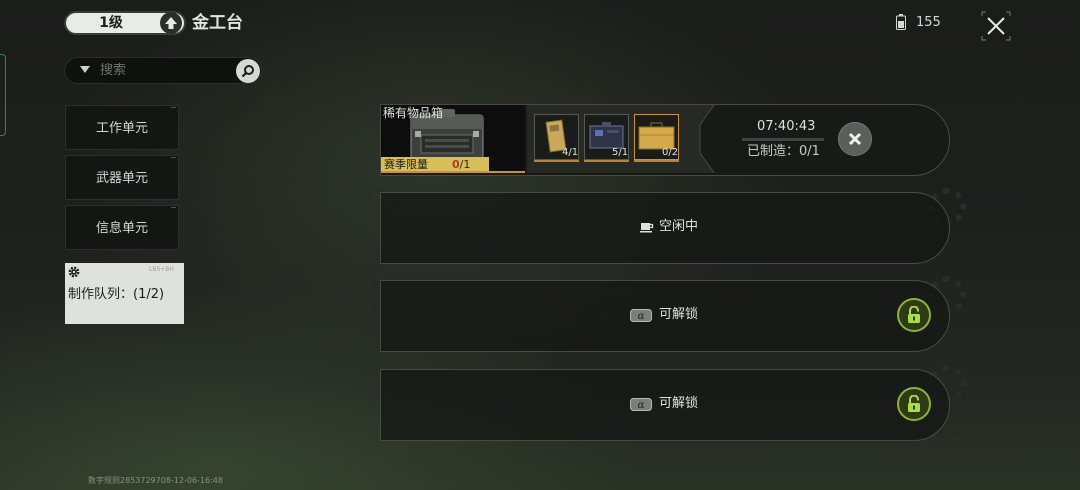  I want to click on coffee-cup-icon, so click(647, 228).